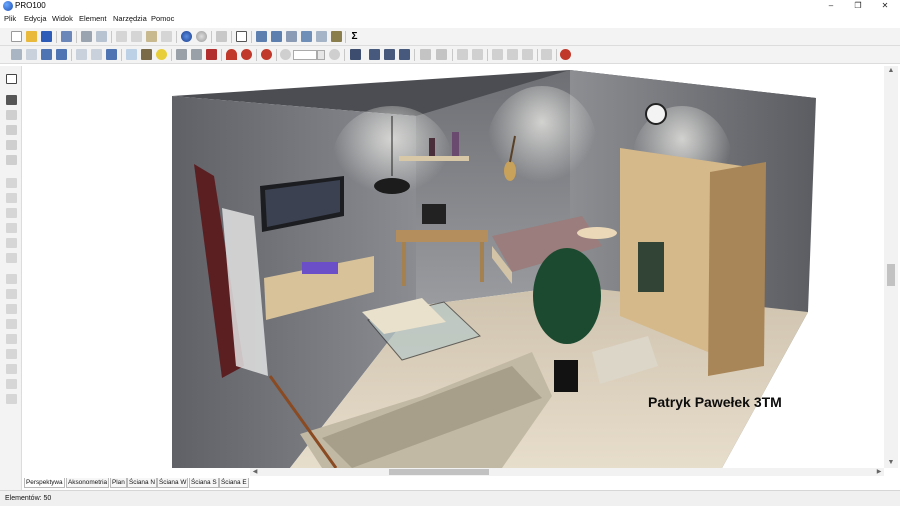 This screenshot has width=900, height=506. What do you see at coordinates (61, 54) in the screenshot?
I see `cube-solid-icon` at bounding box center [61, 54].